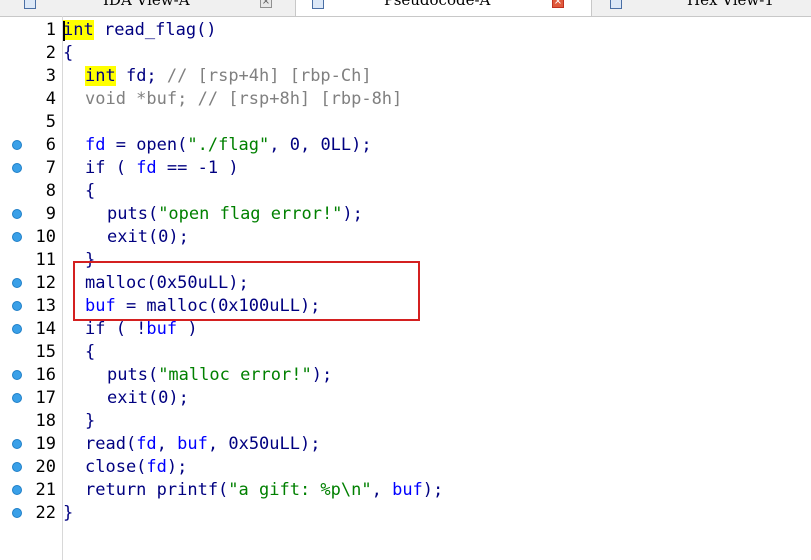 The width and height of the screenshot is (811, 560). What do you see at coordinates (45, 421) in the screenshot?
I see `line-number: 18` at bounding box center [45, 421].